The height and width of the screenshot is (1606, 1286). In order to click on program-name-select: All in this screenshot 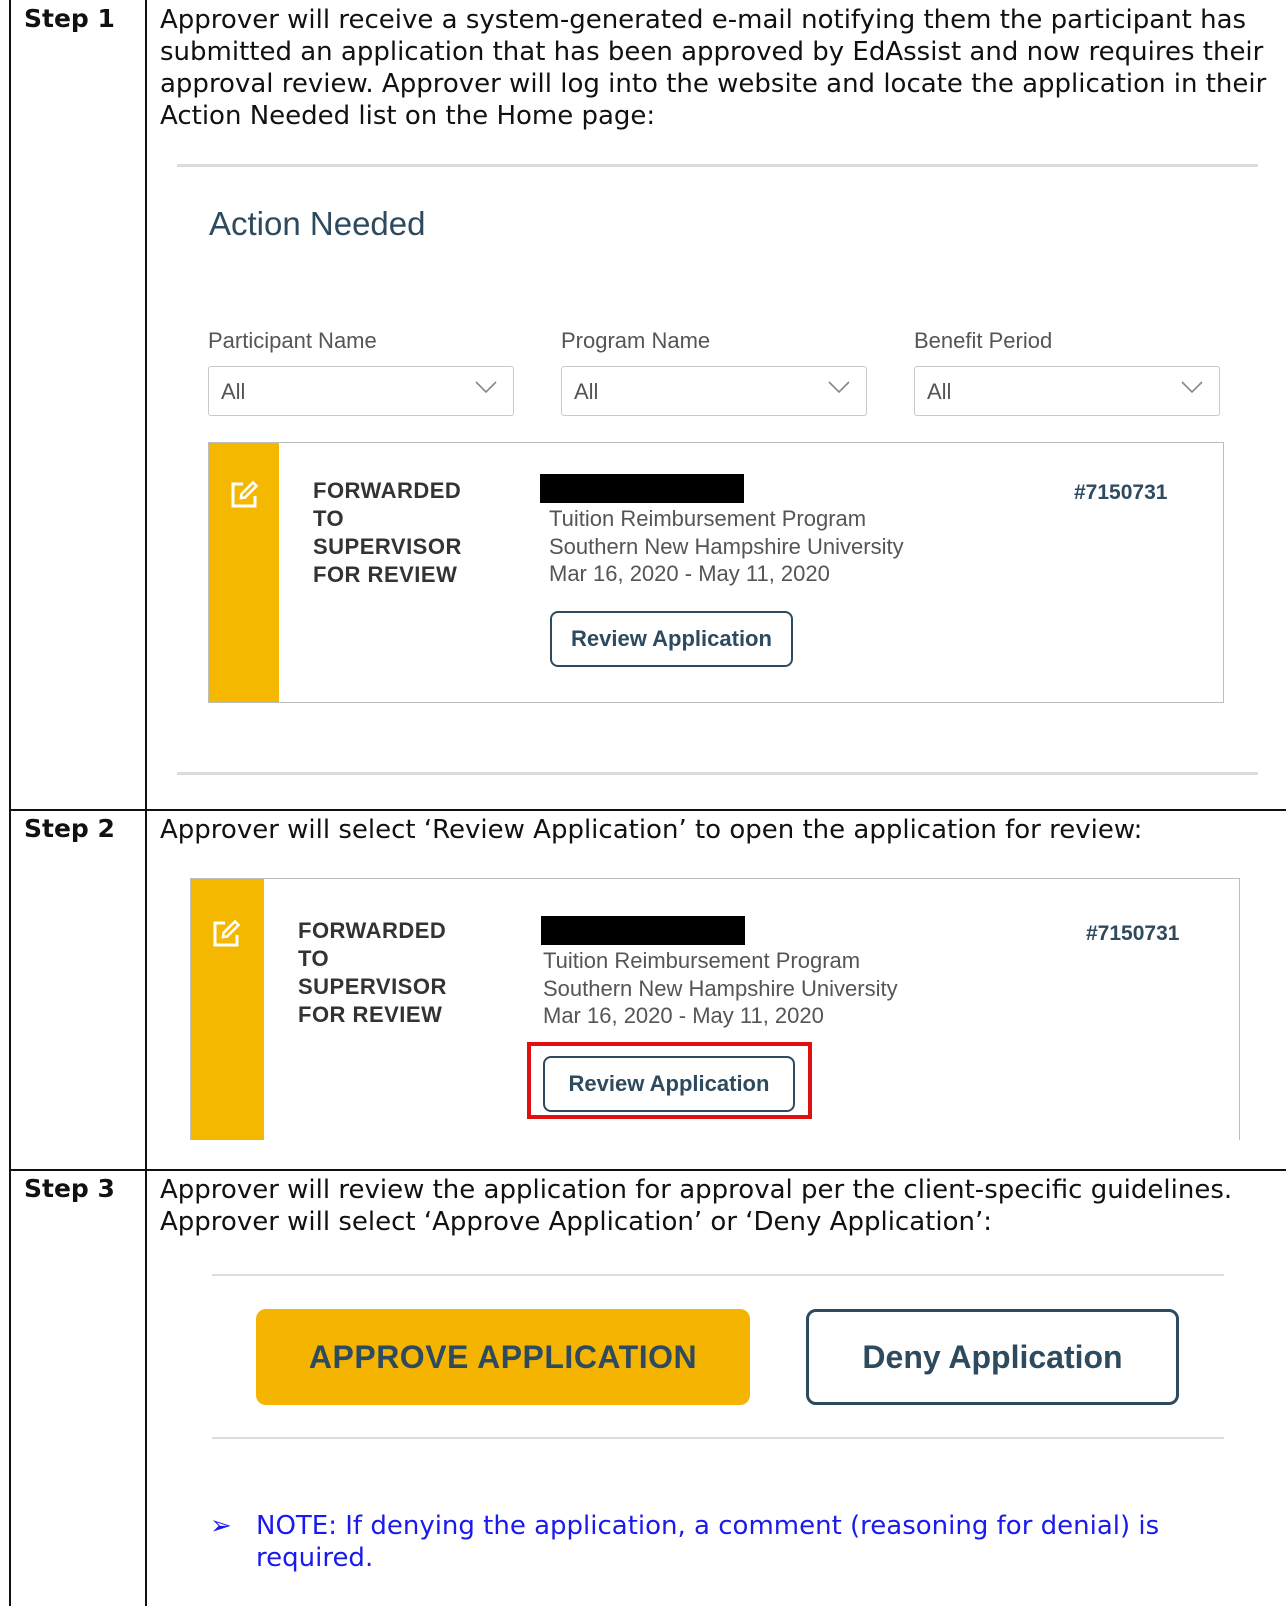, I will do `click(714, 391)`.